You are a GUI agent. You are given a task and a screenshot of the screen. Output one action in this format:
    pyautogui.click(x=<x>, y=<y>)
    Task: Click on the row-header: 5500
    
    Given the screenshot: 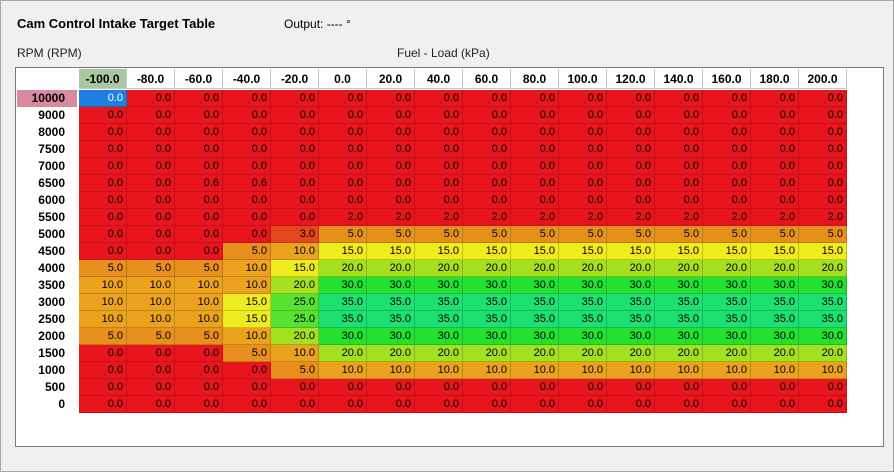 What is the action you would take?
    pyautogui.click(x=47, y=217)
    